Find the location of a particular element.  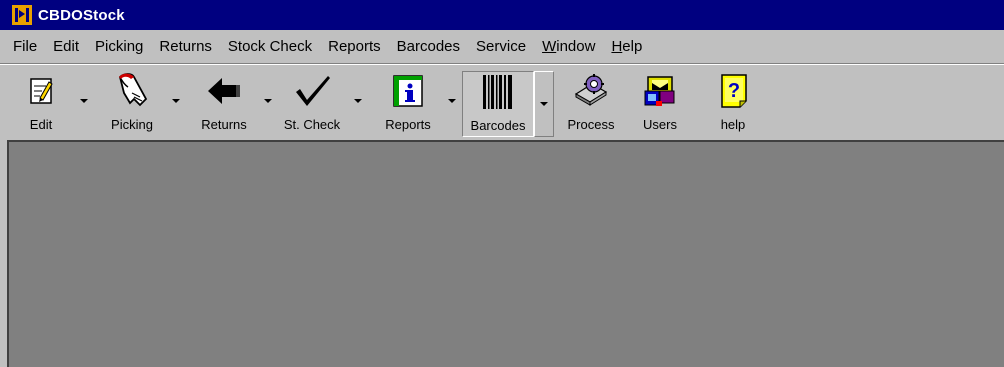

checkmark-icon is located at coordinates (313, 91).